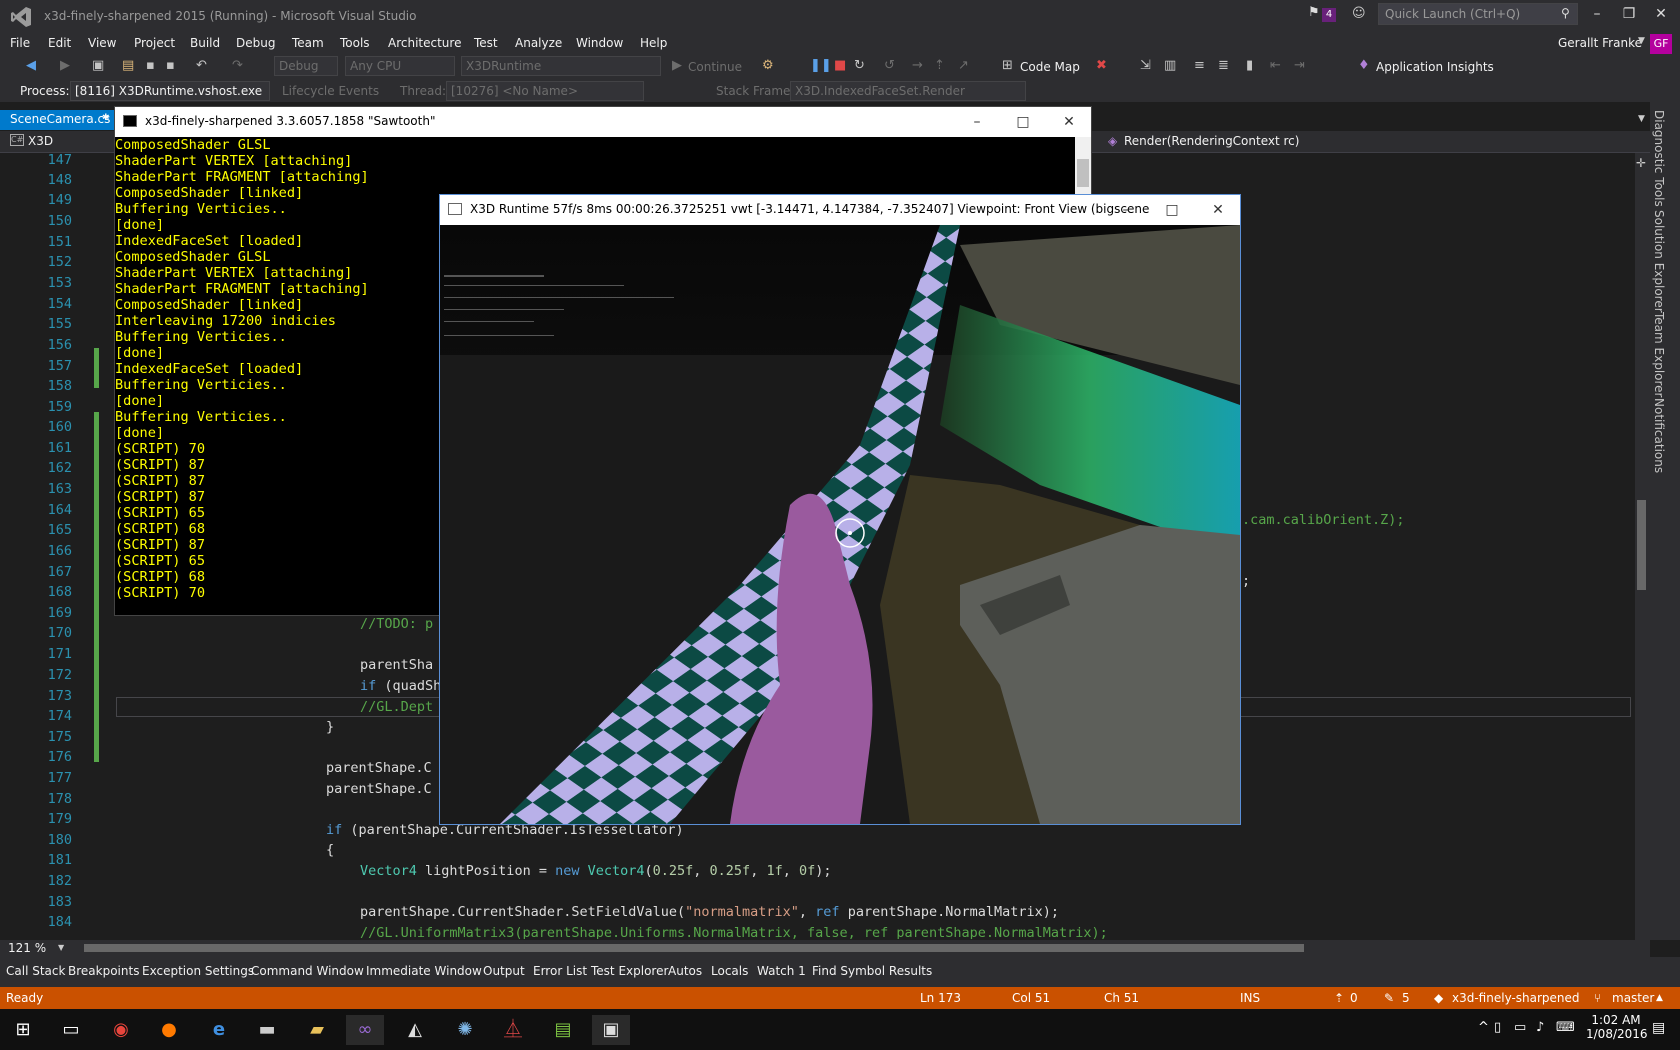  What do you see at coordinates (308, 43) in the screenshot?
I see `menu-team: Team` at bounding box center [308, 43].